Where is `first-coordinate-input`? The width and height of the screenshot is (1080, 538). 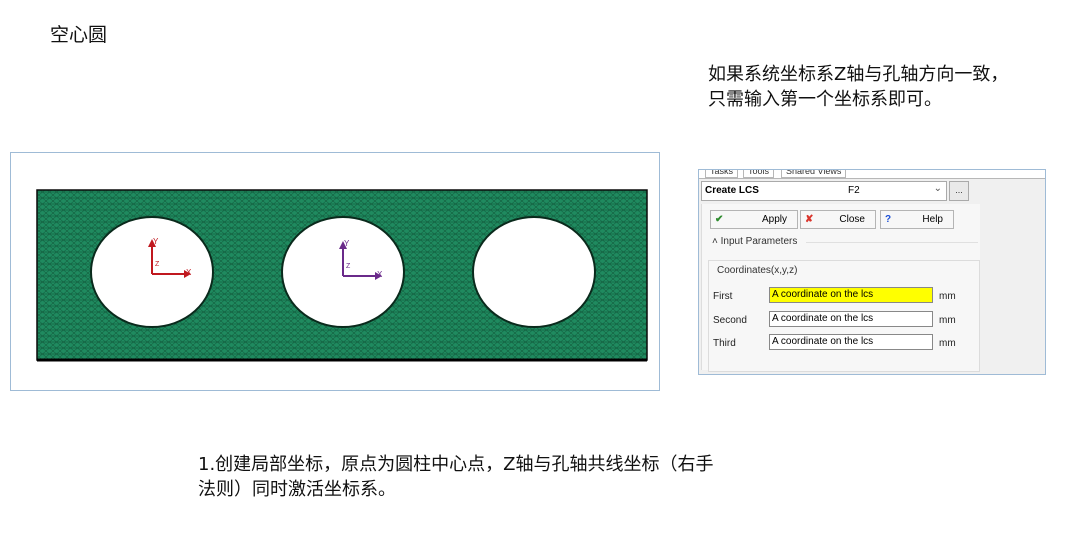
first-coordinate-input is located at coordinates (851, 295).